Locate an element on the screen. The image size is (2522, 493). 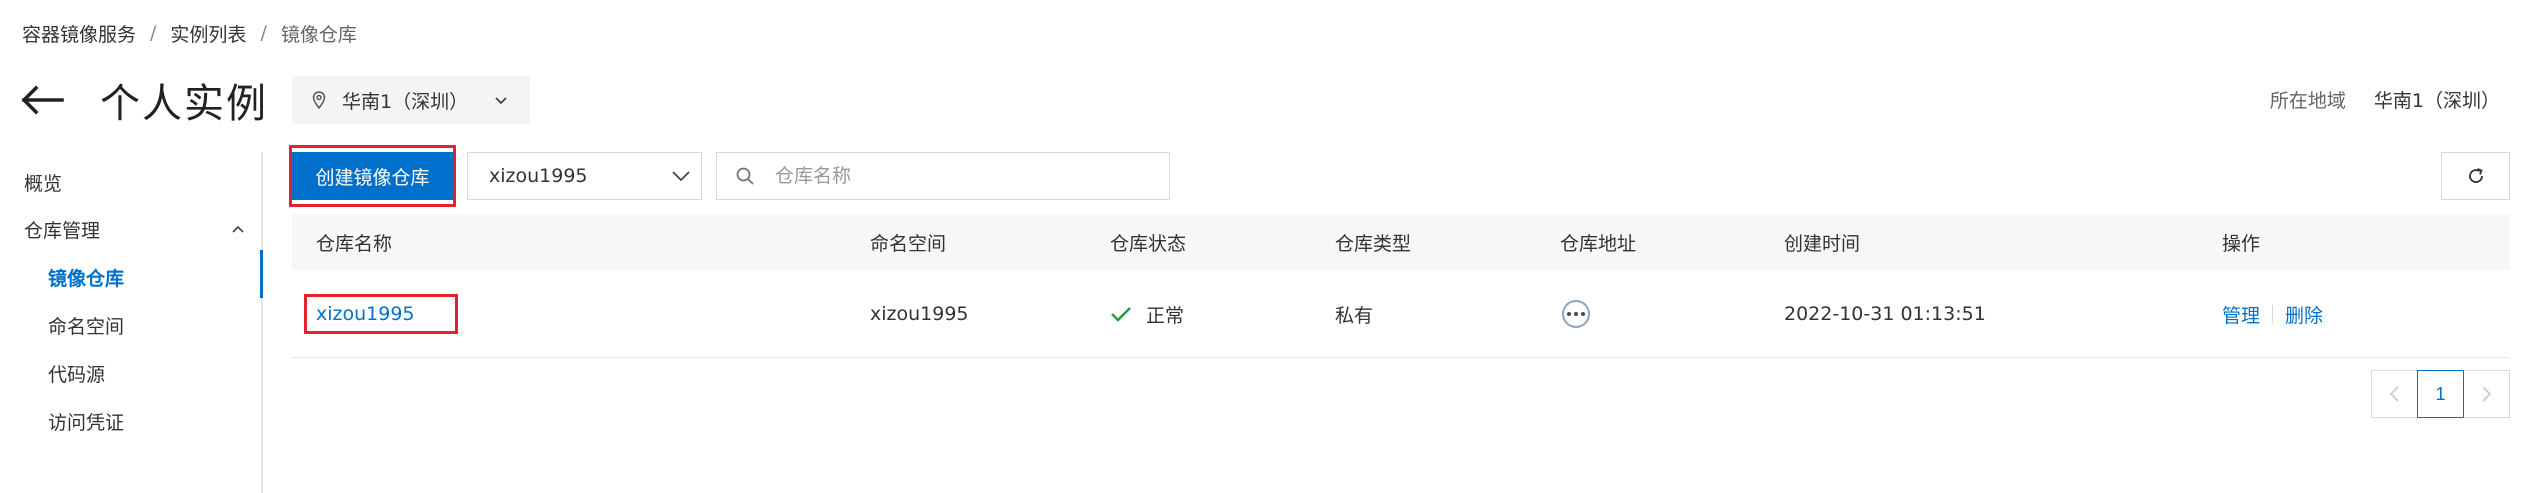
page-number-button: 1 is located at coordinates (2440, 394).